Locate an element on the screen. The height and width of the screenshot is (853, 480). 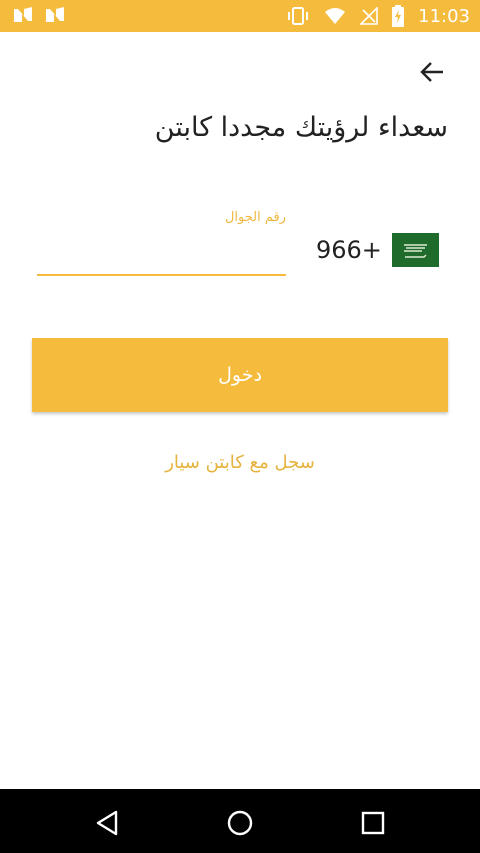
back-button is located at coordinates (432, 72).